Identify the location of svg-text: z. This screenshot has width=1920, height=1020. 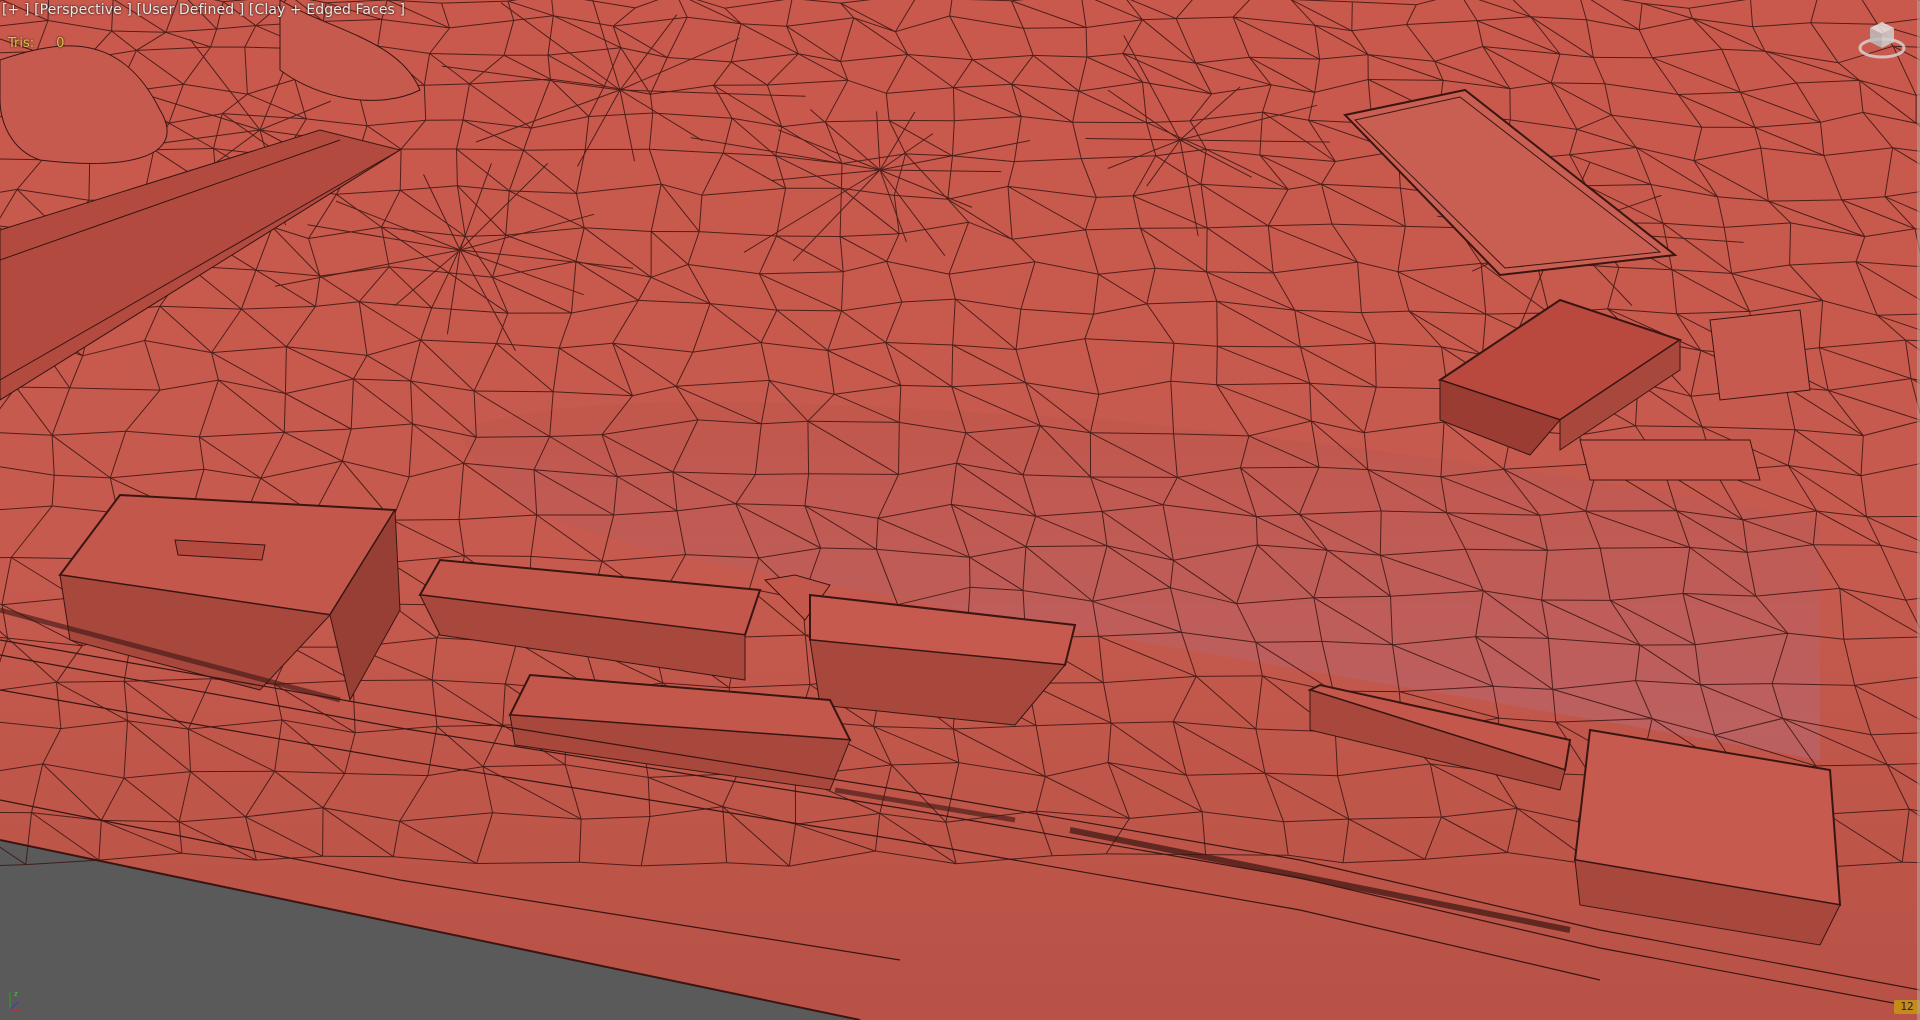
(16, 994).